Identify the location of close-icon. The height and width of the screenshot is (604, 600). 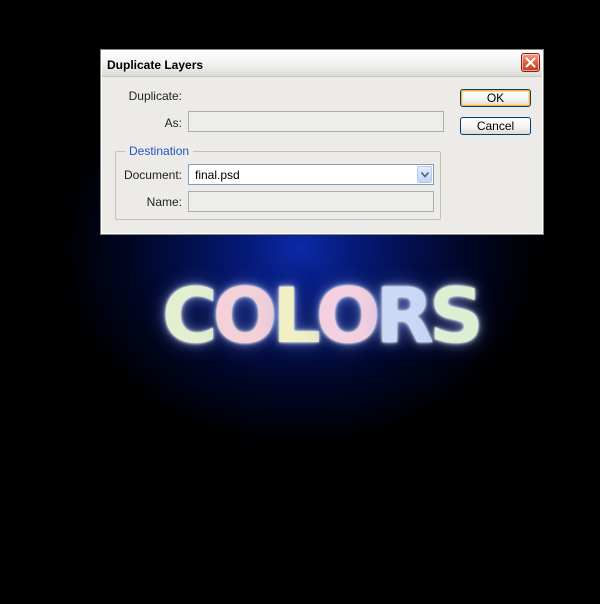
(530, 62).